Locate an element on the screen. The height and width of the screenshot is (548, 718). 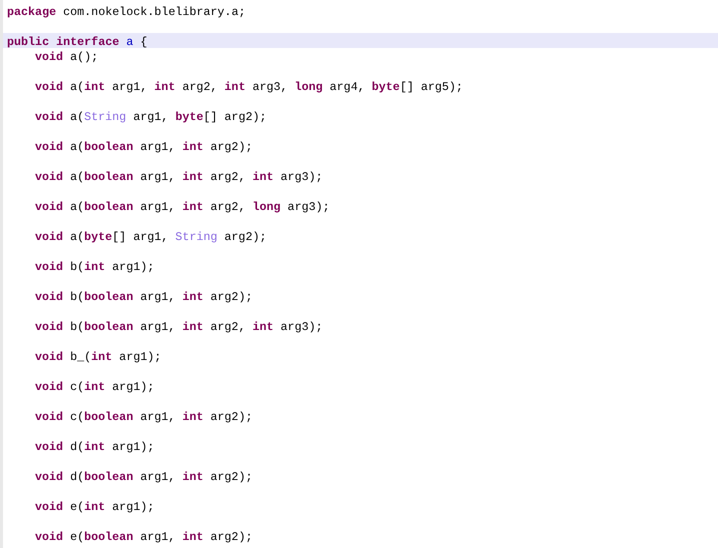
code-line: void a(boolean arg1, int arg2); is located at coordinates (143, 147).